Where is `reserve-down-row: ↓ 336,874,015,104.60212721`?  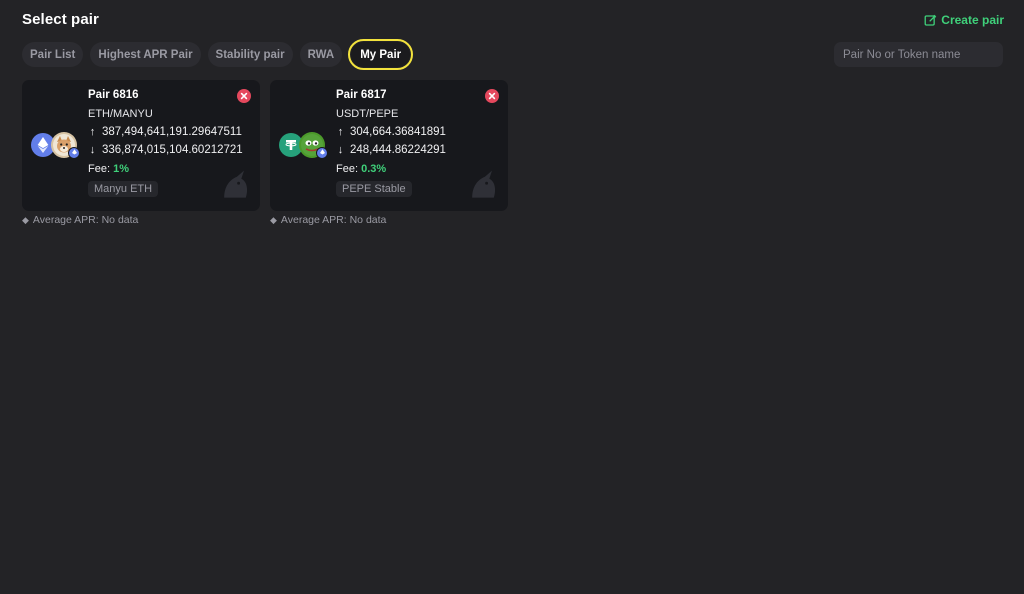 reserve-down-row: ↓ 336,874,015,104.60212721 is located at coordinates (169, 150).